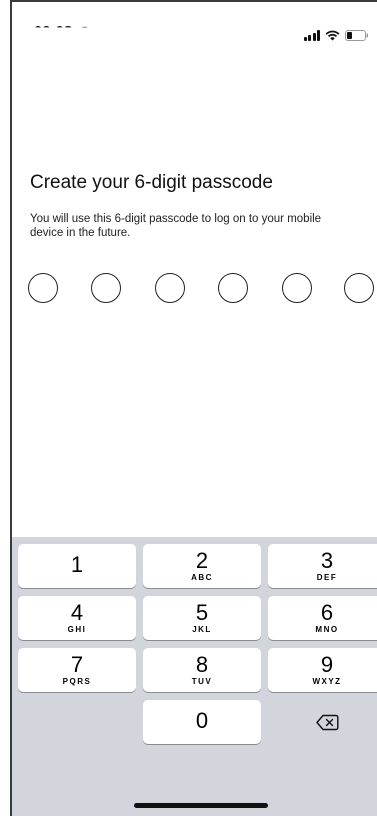  I want to click on top-border, so click(193, 1).